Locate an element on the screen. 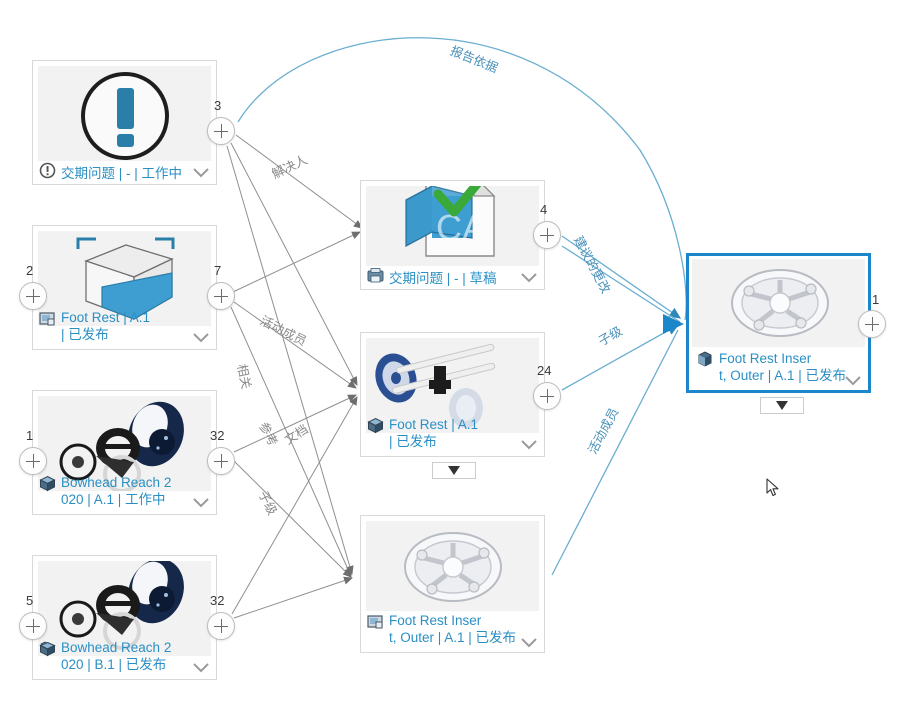  node-foot-rest-a1: Foot Rest | A.1 | 已发布 is located at coordinates (124, 287).